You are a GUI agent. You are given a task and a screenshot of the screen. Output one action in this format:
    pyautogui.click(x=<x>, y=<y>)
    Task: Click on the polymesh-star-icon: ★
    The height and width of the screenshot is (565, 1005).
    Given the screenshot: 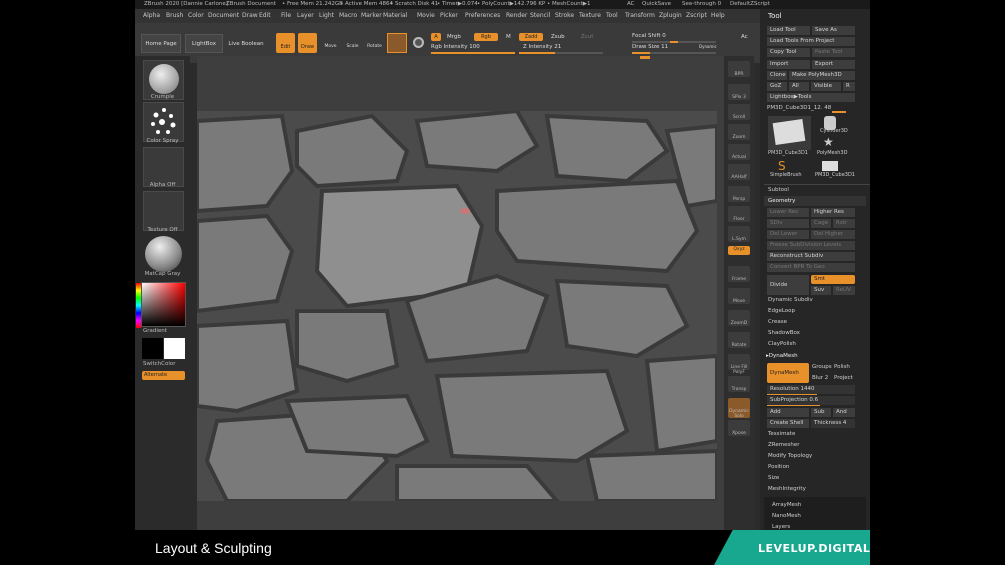 What is the action you would take?
    pyautogui.click(x=828, y=142)
    